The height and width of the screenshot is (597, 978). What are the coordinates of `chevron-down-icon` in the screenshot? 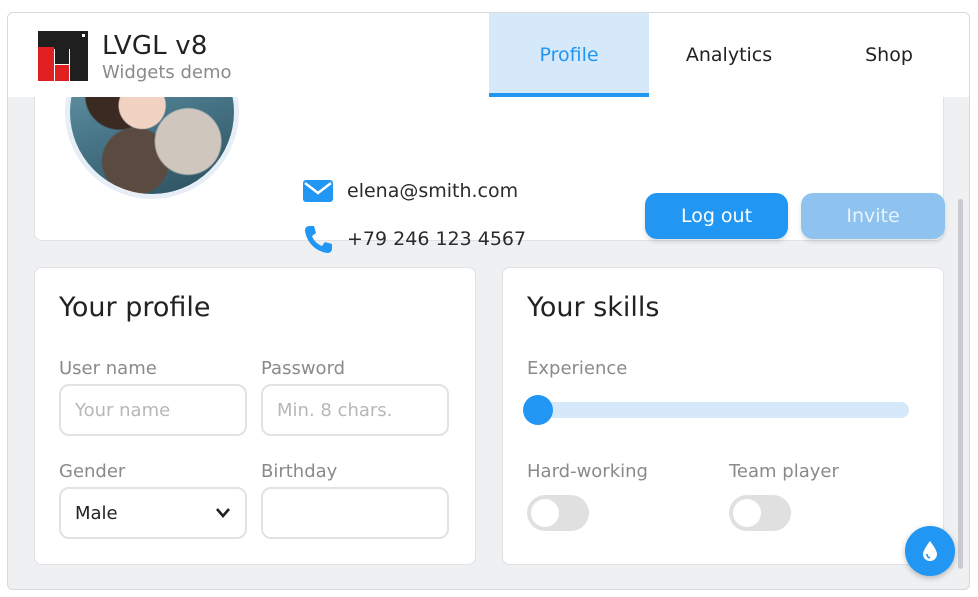 It's located at (223, 513).